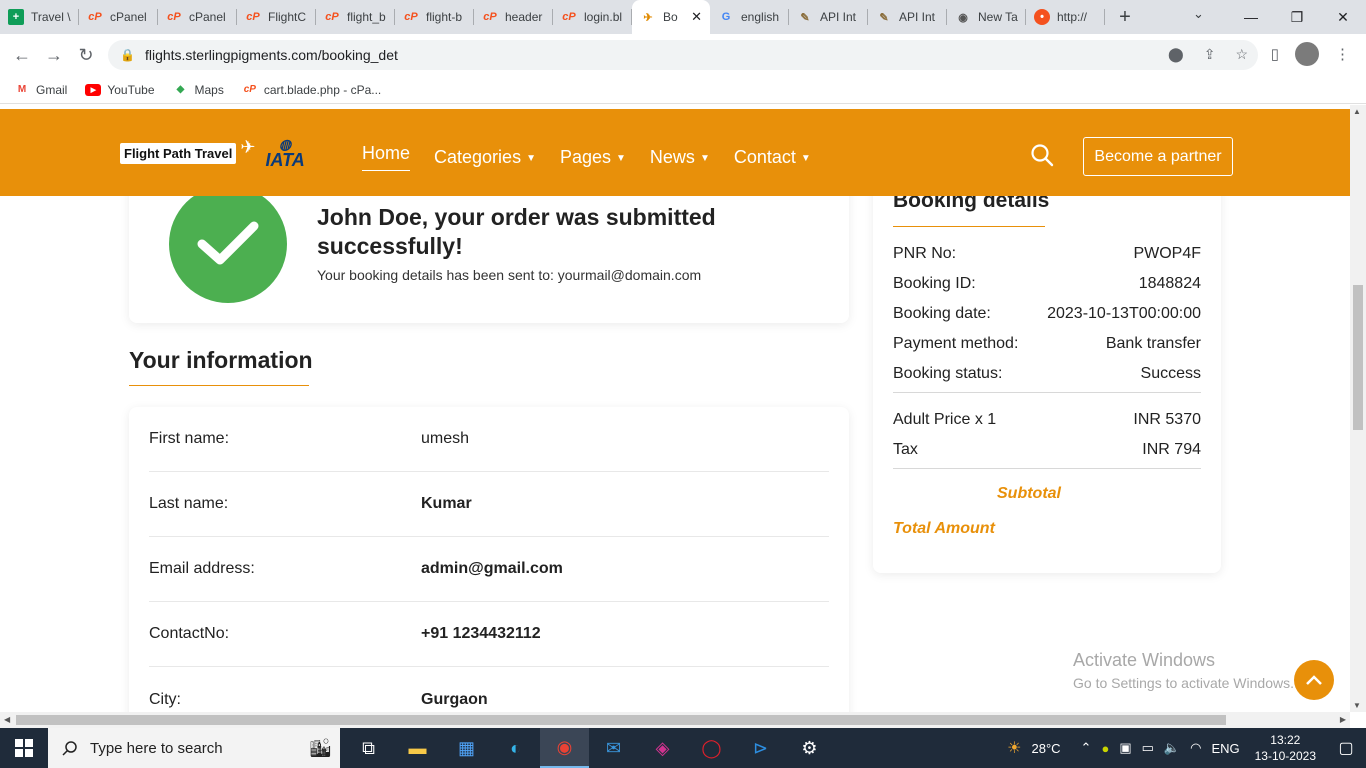  What do you see at coordinates (417, 748) in the screenshot?
I see `file-explorer-icon: ▬` at bounding box center [417, 748].